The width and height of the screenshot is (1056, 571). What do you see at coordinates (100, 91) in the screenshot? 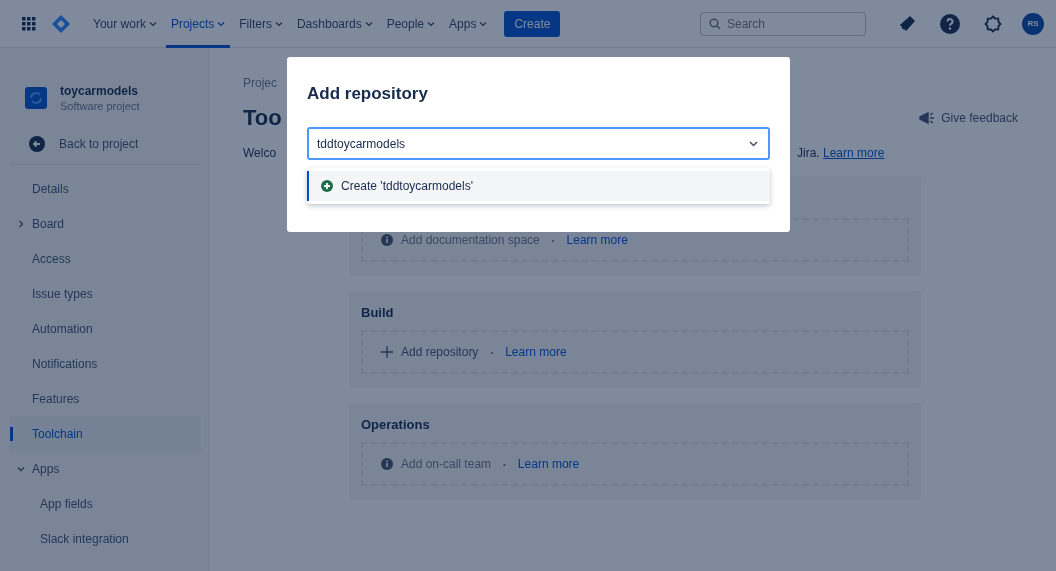
I see `project-name: toycarmodels` at bounding box center [100, 91].